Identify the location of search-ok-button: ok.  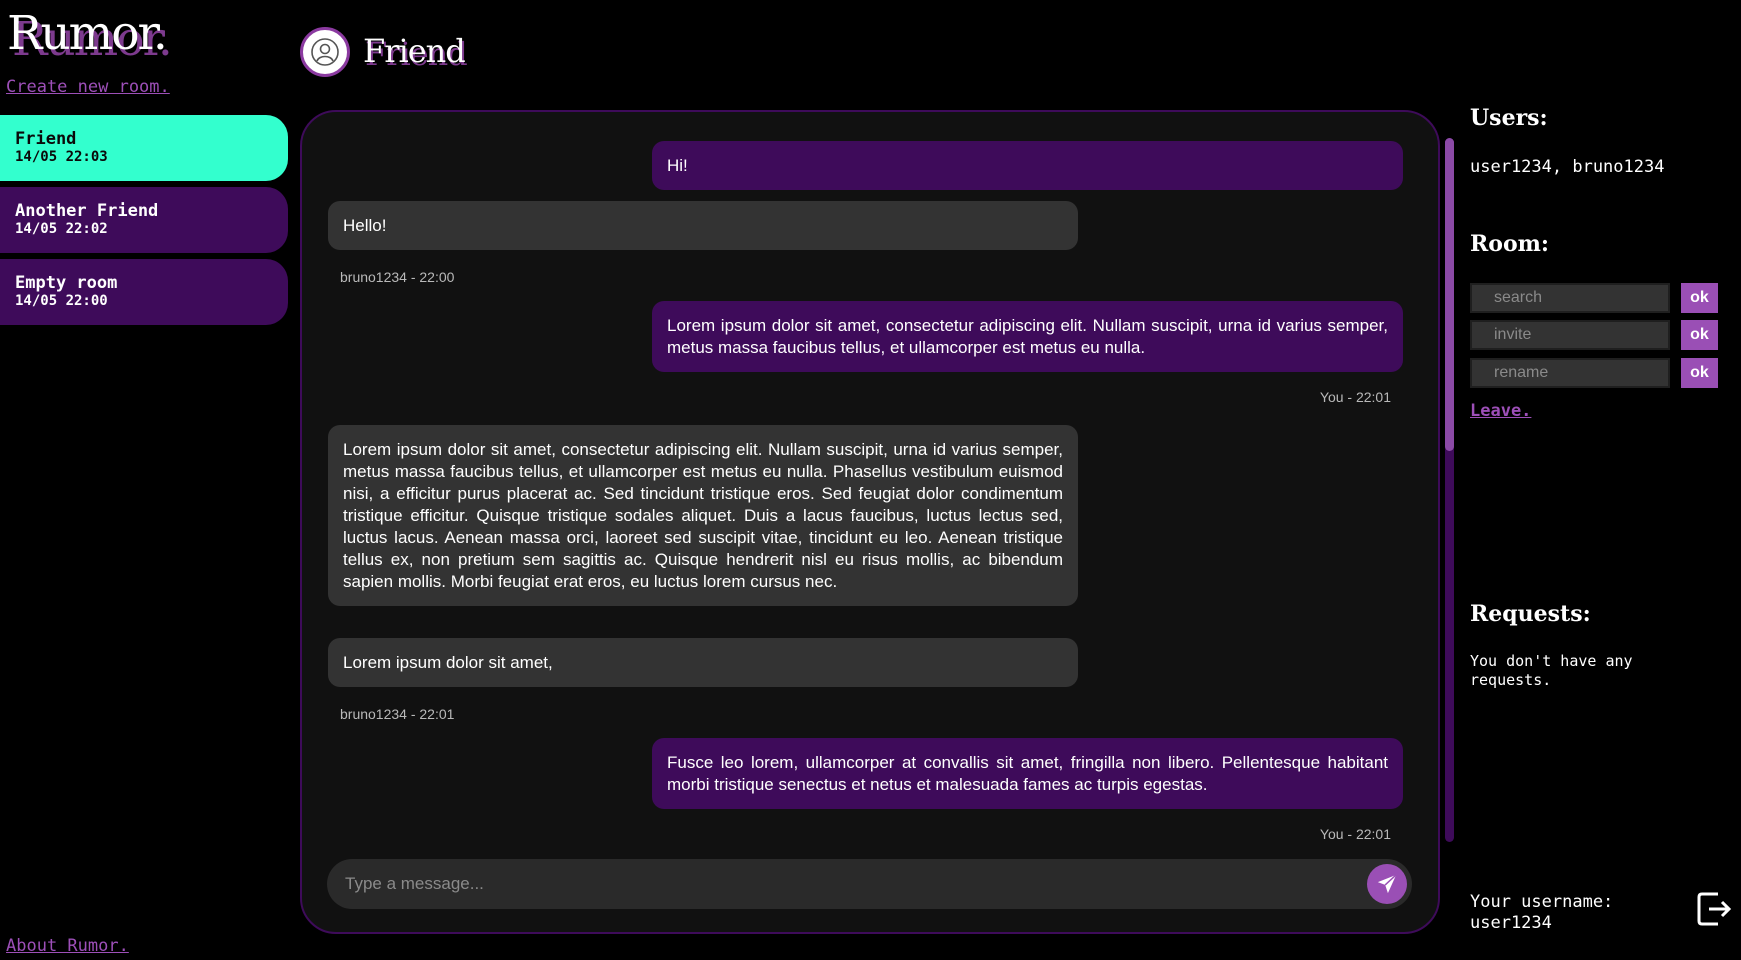
(1699, 298).